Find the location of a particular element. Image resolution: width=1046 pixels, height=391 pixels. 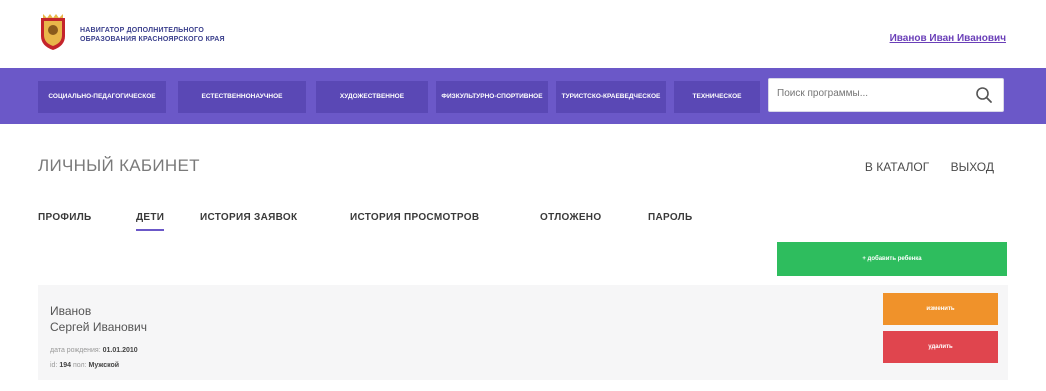

user-profile-link: Иванов Иван Иванович is located at coordinates (948, 38).